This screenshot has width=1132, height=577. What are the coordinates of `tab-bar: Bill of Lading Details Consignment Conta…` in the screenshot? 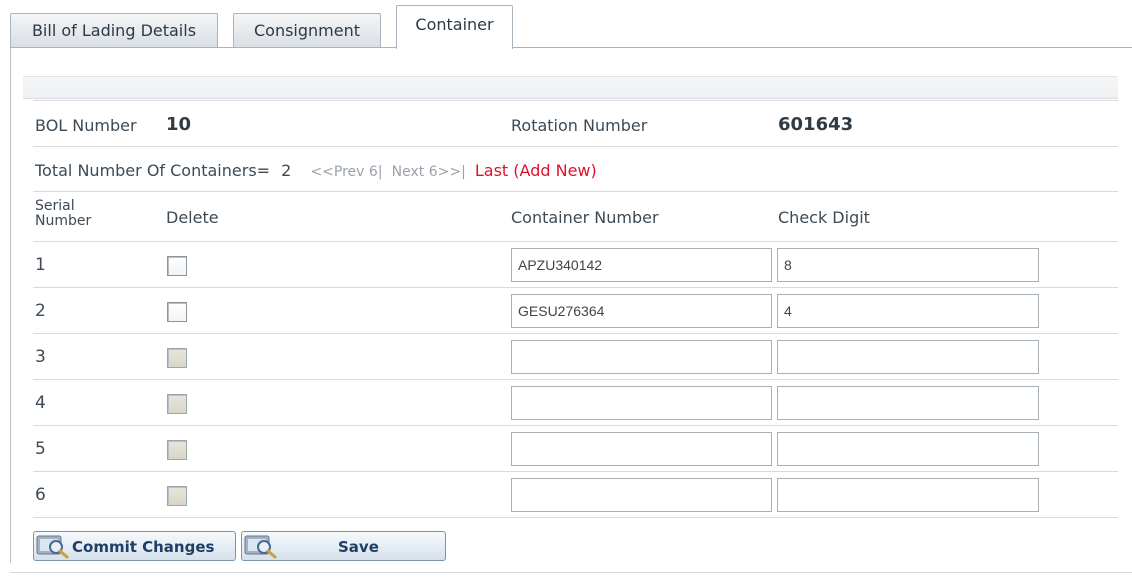 It's located at (566, 24).